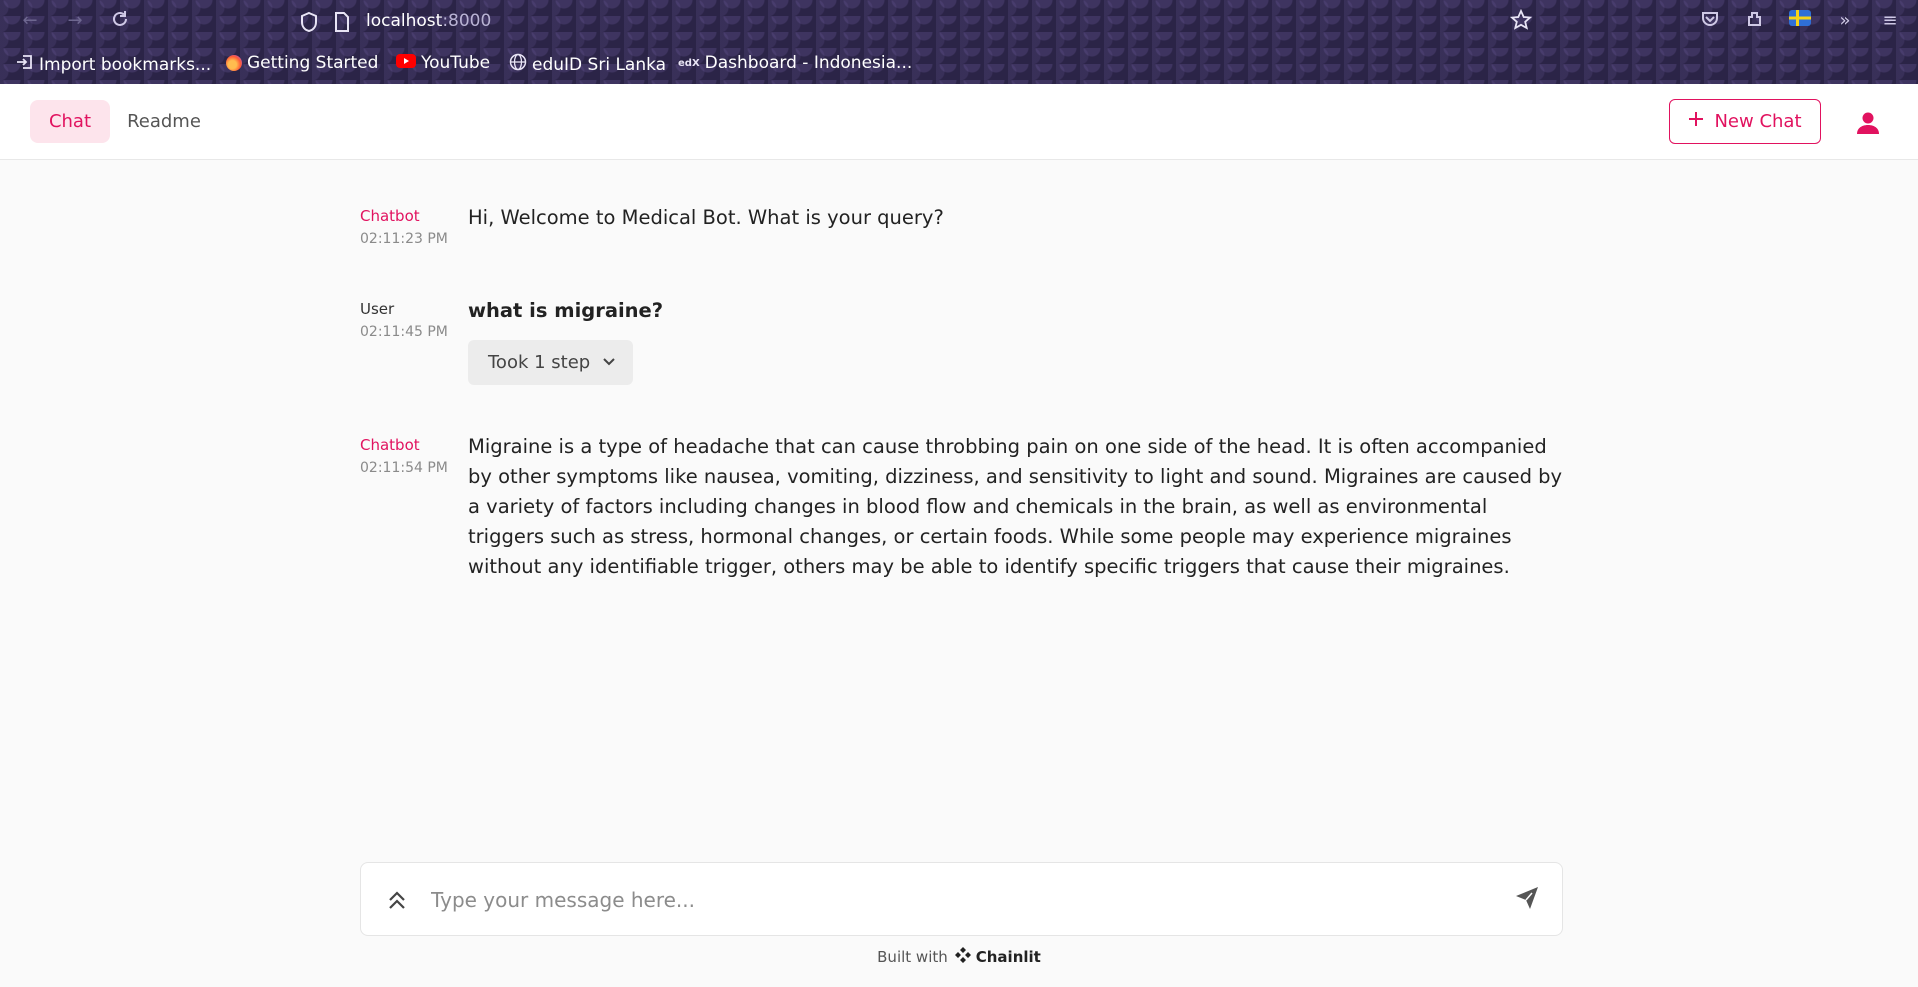 Image resolution: width=1918 pixels, height=987 pixels. Describe the element at coordinates (443, 63) in the screenshot. I see `bookmark-youtube: YouTube` at that location.